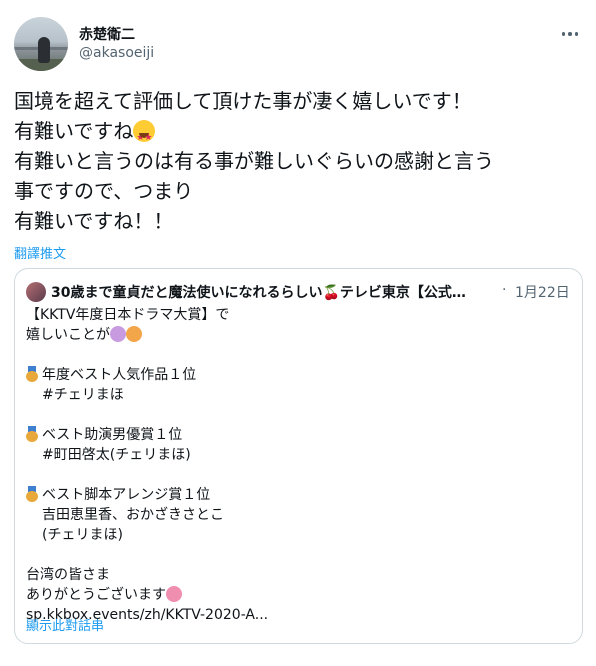 This screenshot has height=666, width=596. I want to click on quoted-date: 1月22日, so click(542, 292).